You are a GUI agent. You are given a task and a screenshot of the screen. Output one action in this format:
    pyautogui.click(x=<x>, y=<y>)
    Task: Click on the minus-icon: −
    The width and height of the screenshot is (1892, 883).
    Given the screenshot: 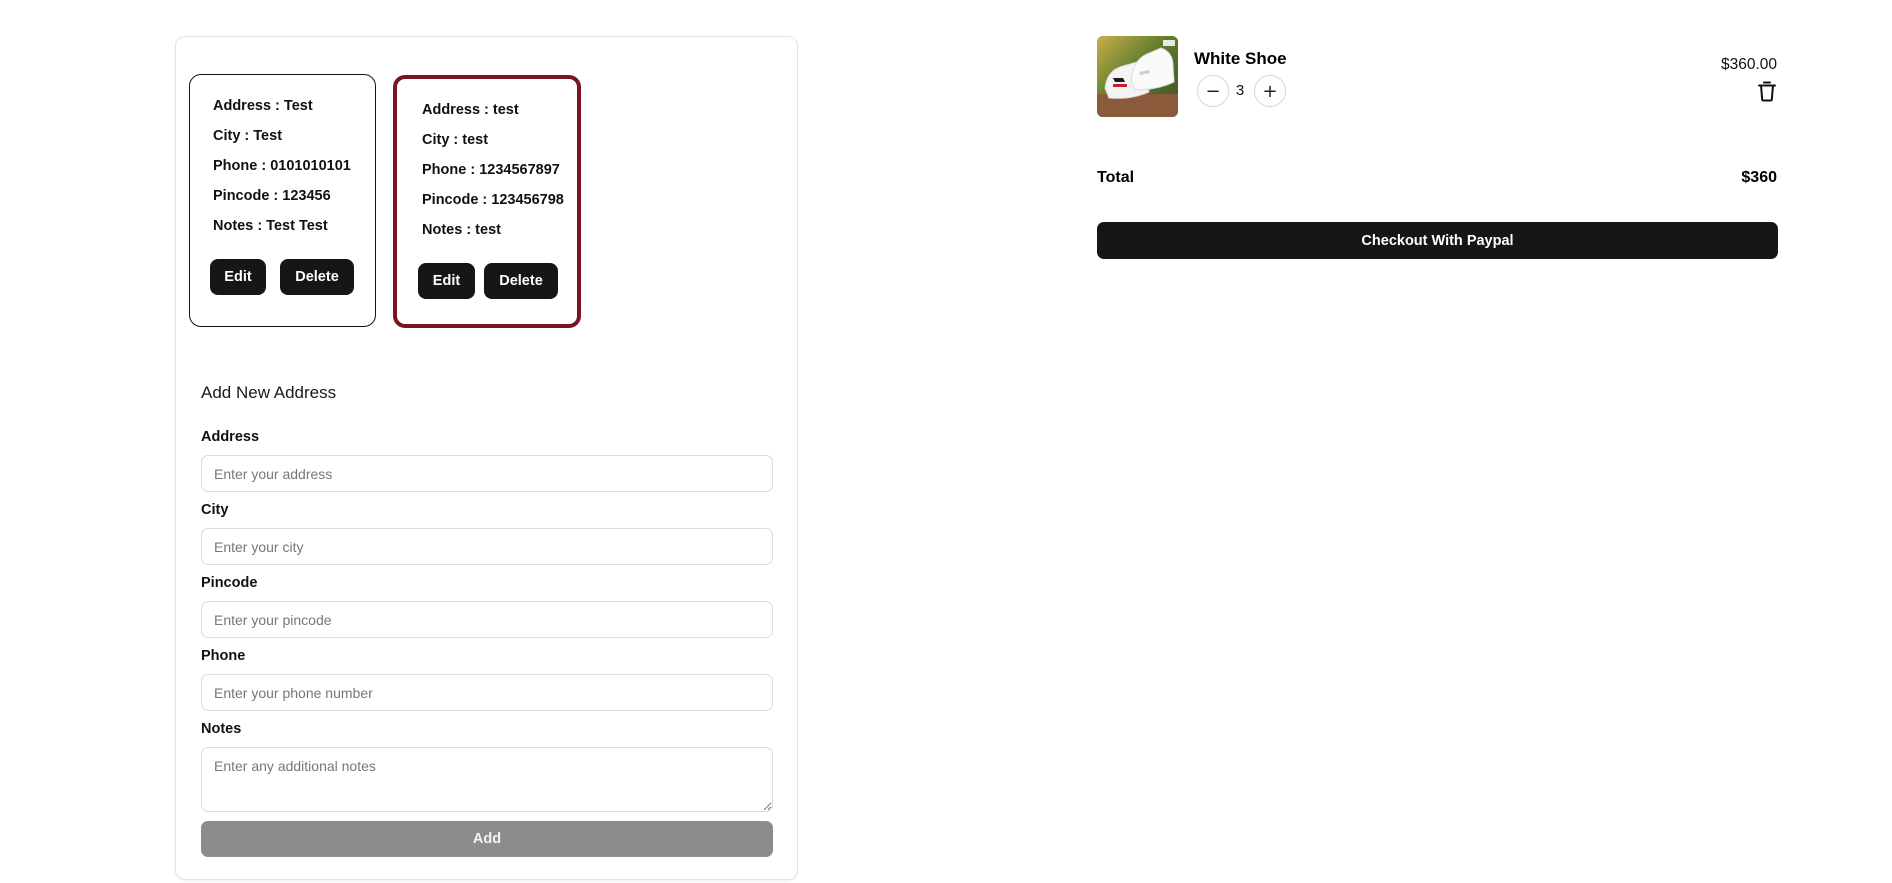 What is the action you would take?
    pyautogui.click(x=1213, y=91)
    